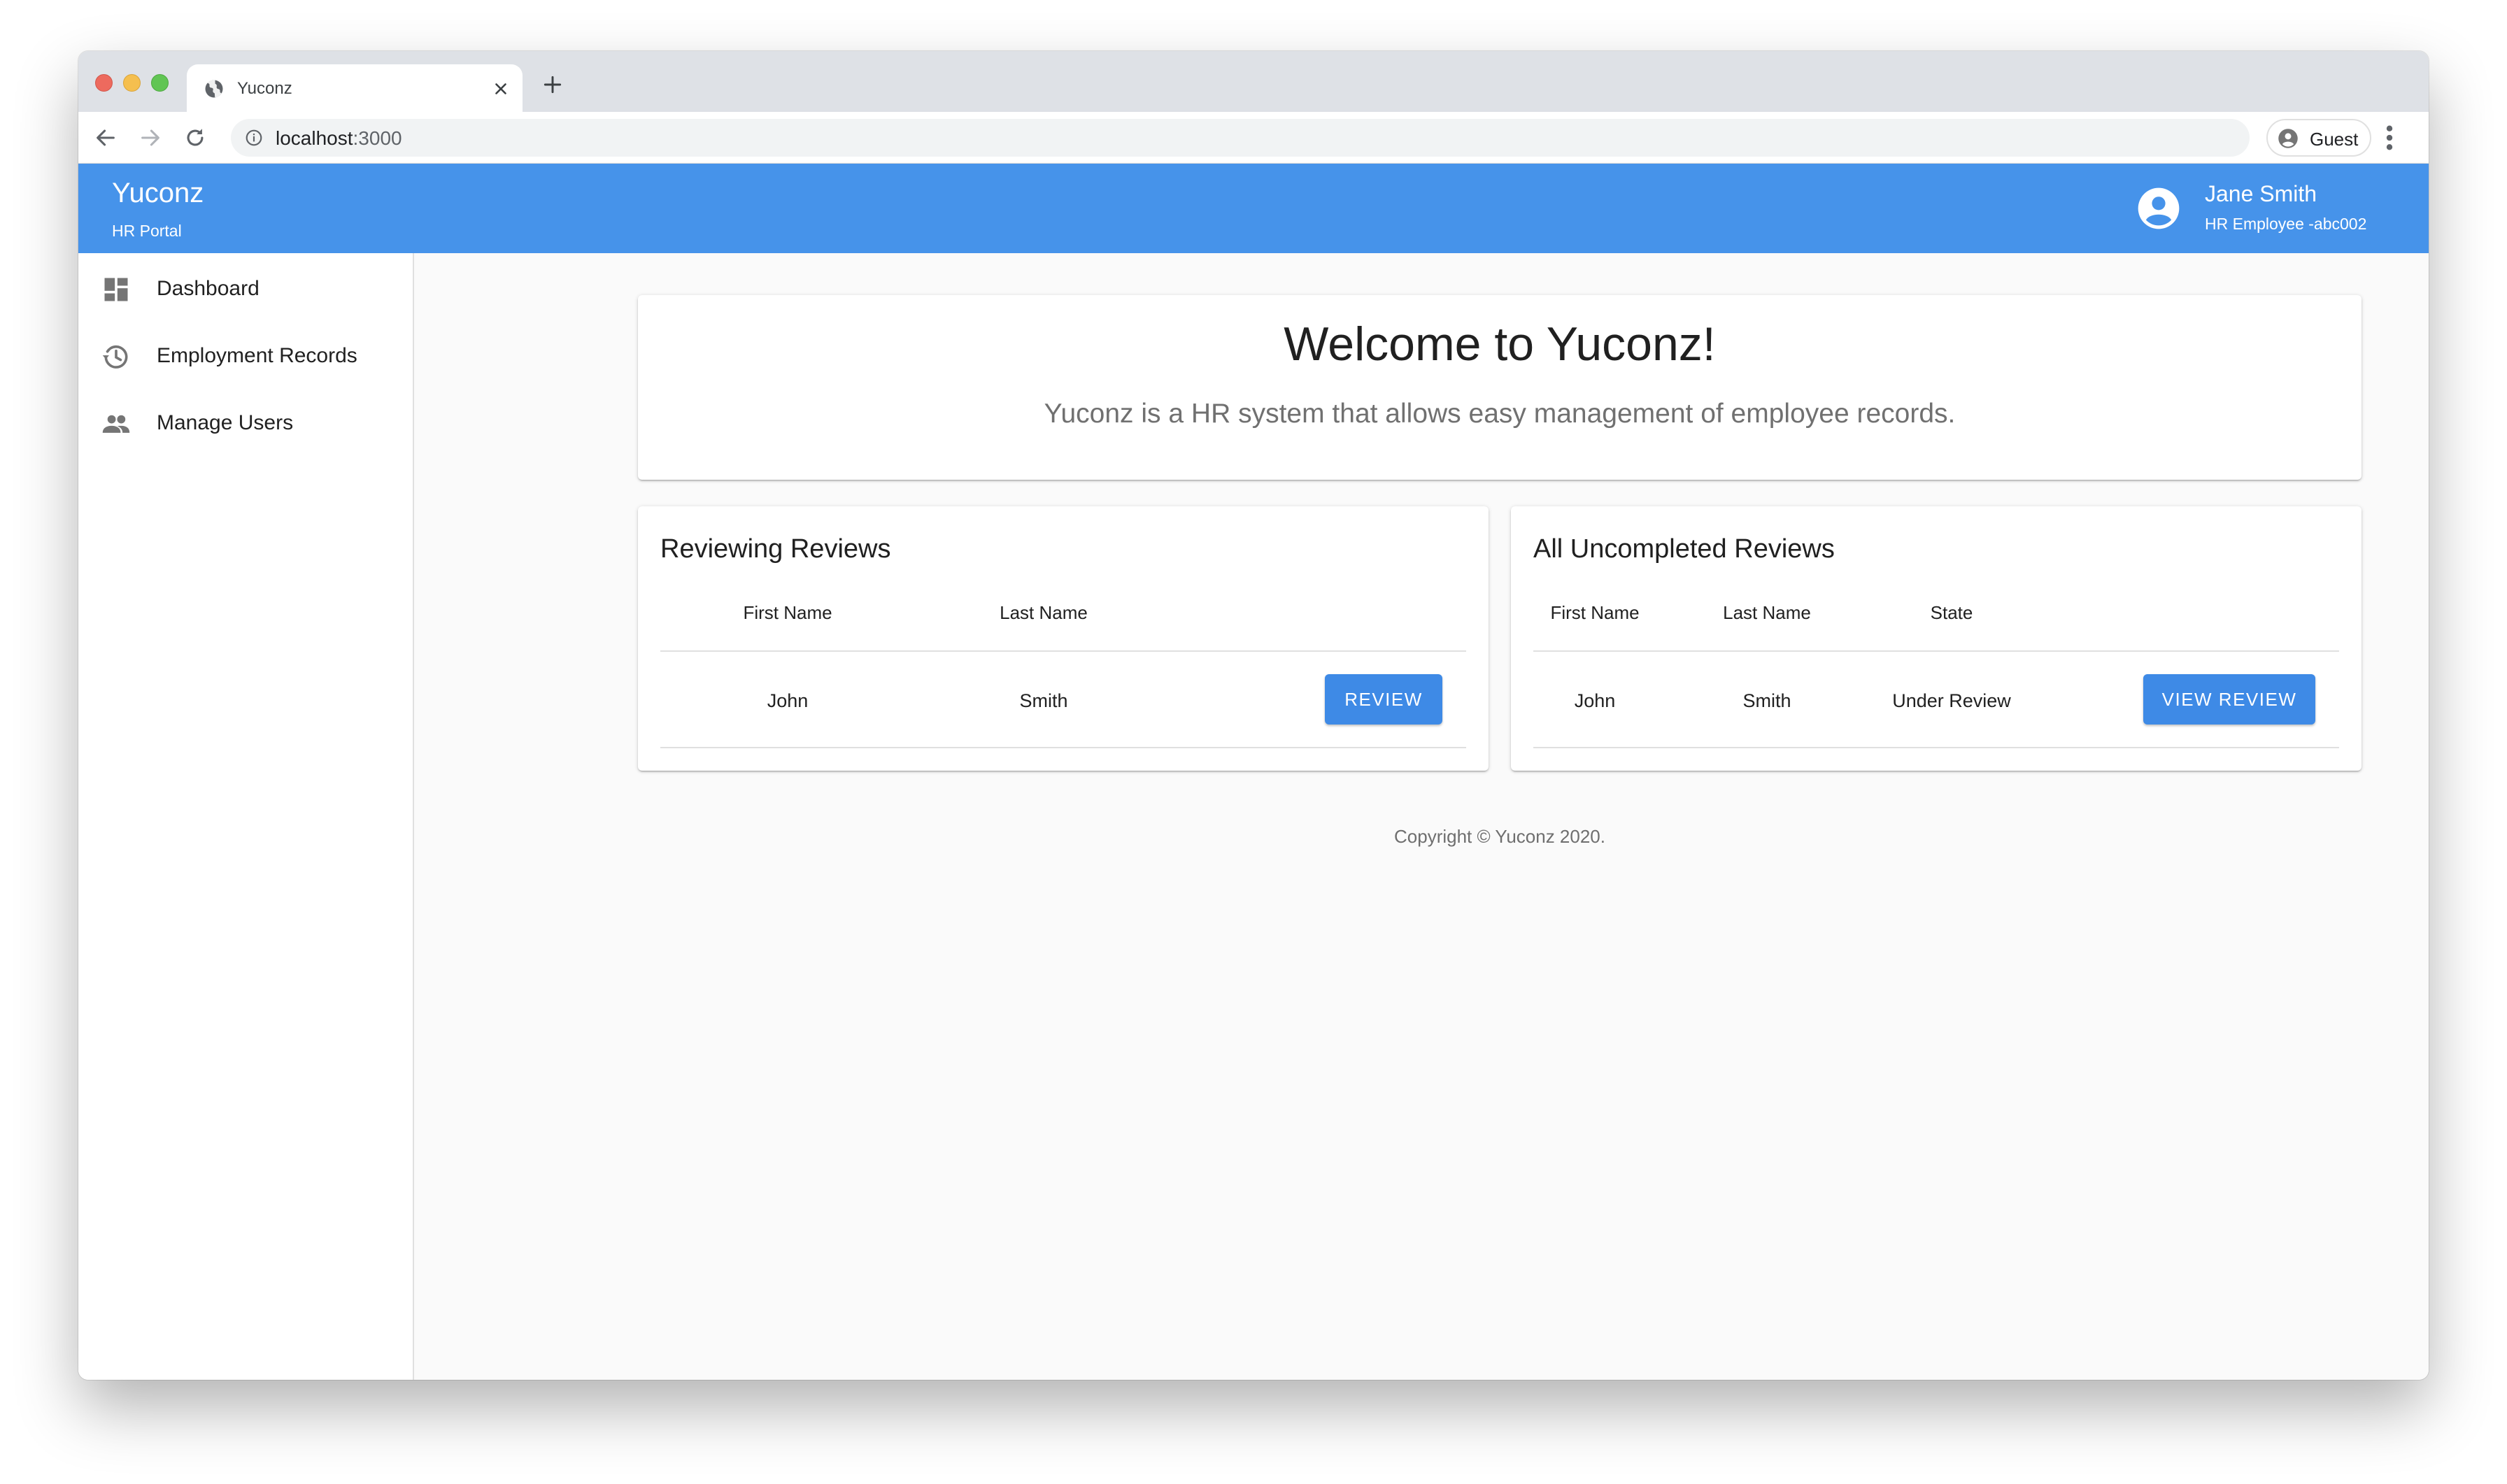 The image size is (2507, 1484). I want to click on tab-strip: Yuconz, so click(1253, 82).